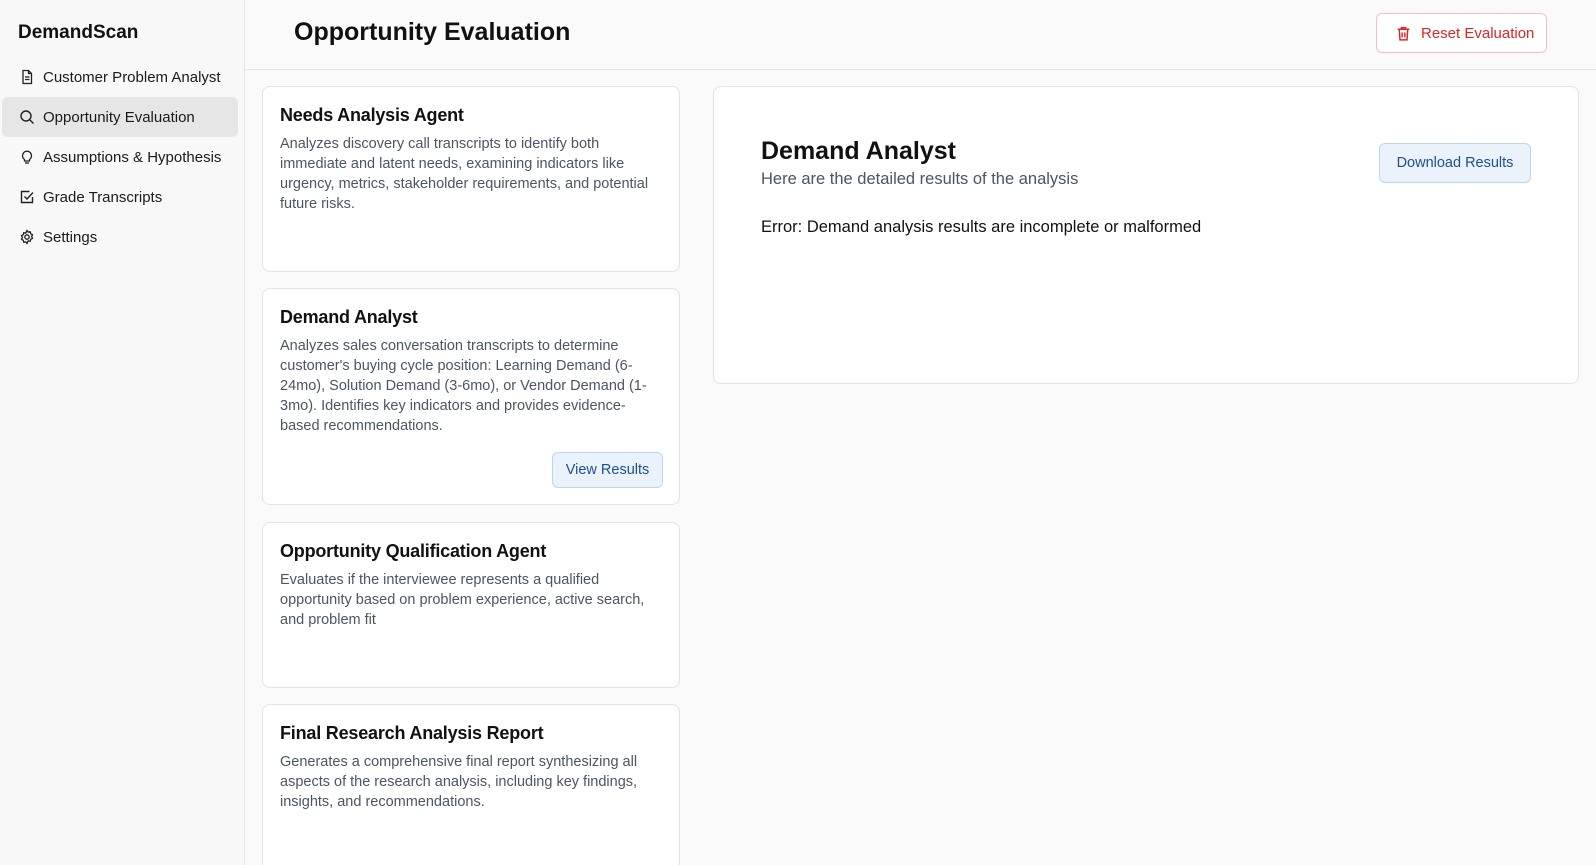 The height and width of the screenshot is (865, 1596). I want to click on sidebar-item-opportunity-evaluation: Opportunity Evaluation, so click(120, 117).